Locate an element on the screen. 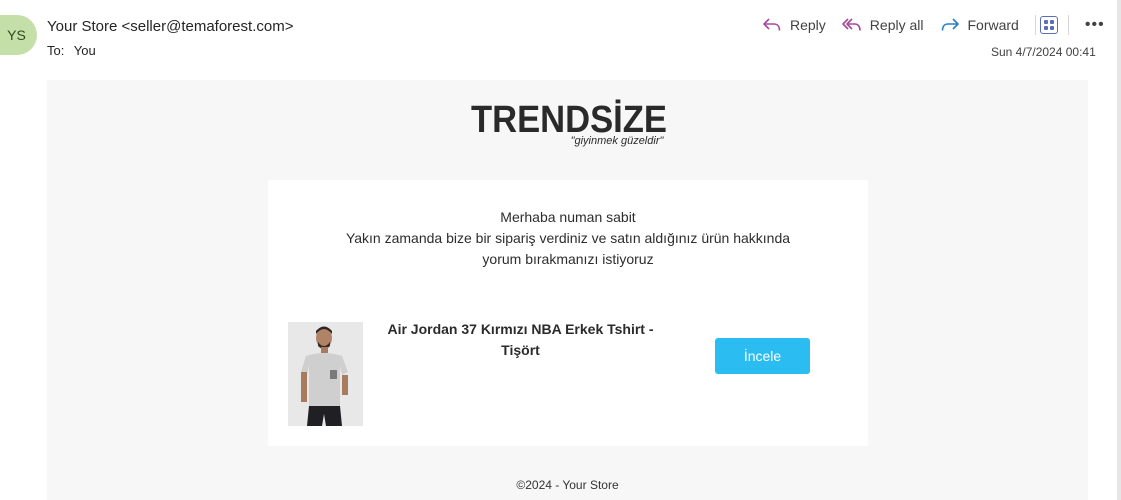 The width and height of the screenshot is (1121, 500). sent-timestamp: Sun 4/7/2024 00:41 is located at coordinates (1043, 52).